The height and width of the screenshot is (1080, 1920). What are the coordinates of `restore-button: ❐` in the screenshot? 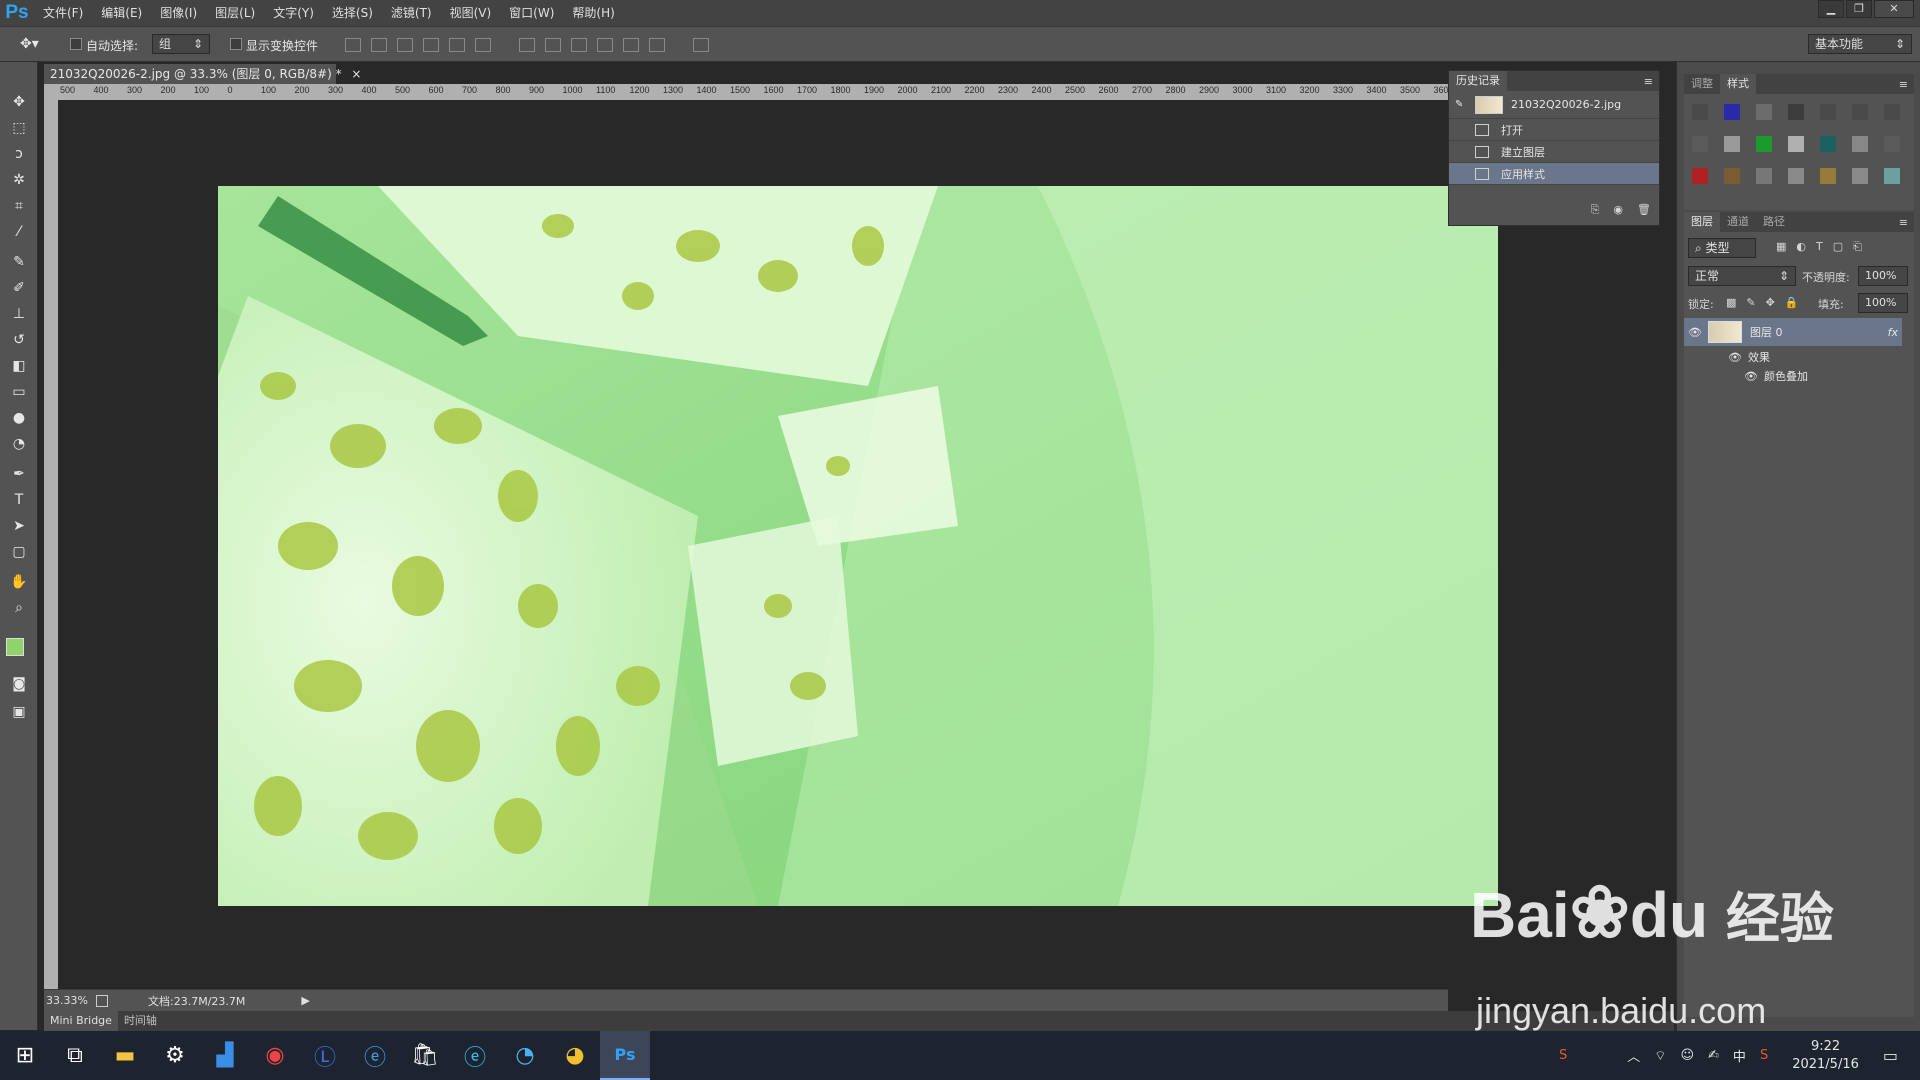 It's located at (1859, 9).